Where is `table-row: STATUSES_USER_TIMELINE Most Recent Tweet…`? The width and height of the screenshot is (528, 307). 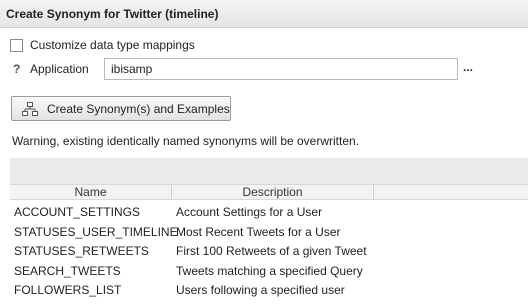
table-row: STATUSES_USER_TIMELINE Most Recent Tweet… is located at coordinates (269, 232).